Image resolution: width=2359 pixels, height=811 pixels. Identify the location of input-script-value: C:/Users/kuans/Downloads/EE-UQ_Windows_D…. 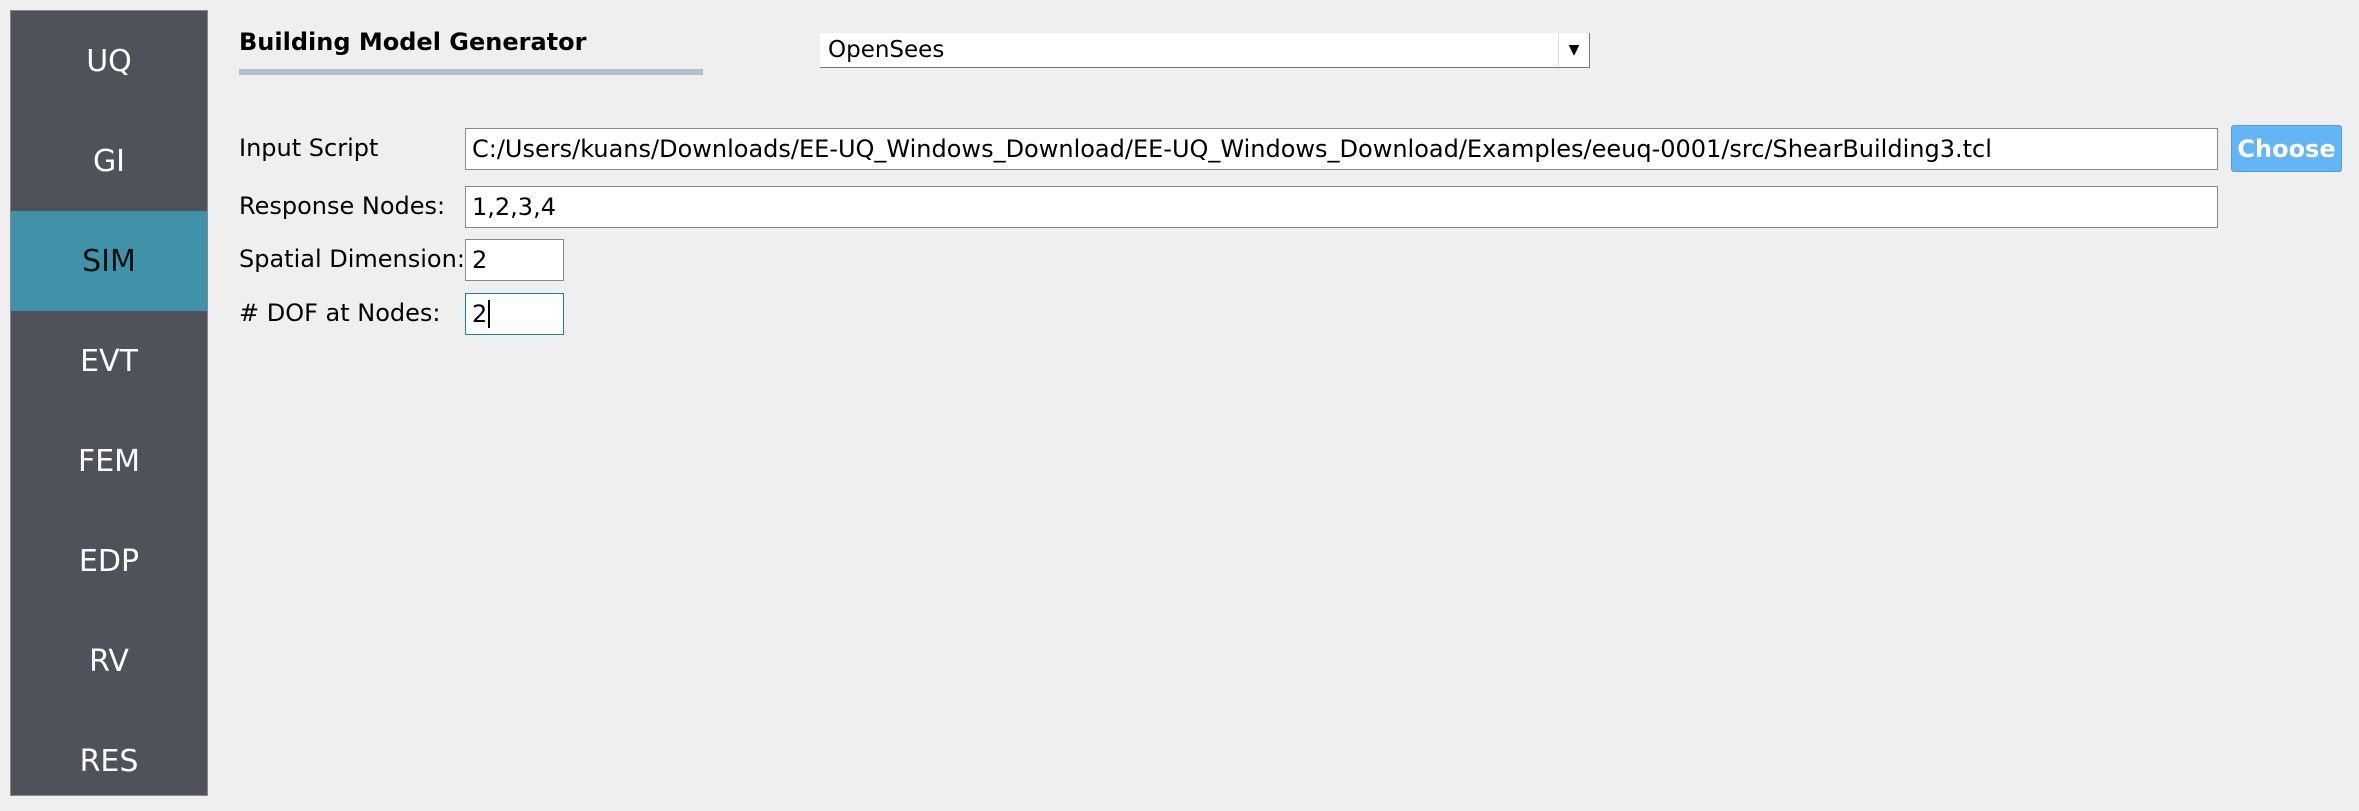
(1232, 149).